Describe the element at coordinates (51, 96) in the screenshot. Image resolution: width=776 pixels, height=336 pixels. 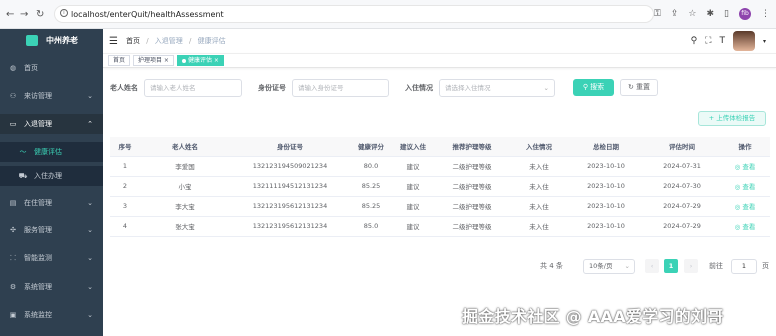
I see `sidebar-item-visit: ⚇ 来访管理 ⌄` at that location.